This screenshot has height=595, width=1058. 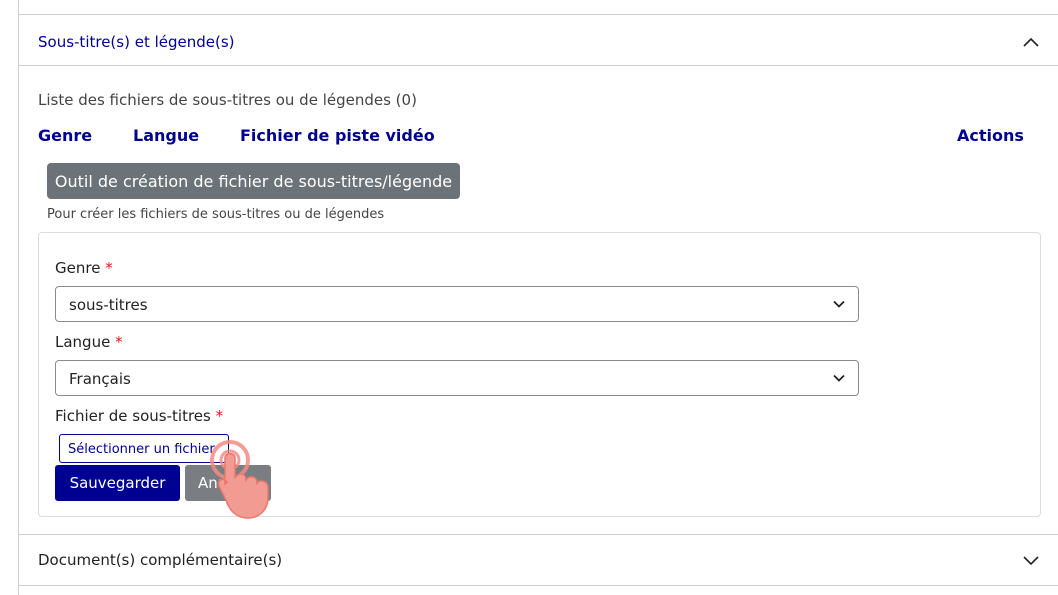 What do you see at coordinates (1031, 42) in the screenshot?
I see `chevron-up-icon` at bounding box center [1031, 42].